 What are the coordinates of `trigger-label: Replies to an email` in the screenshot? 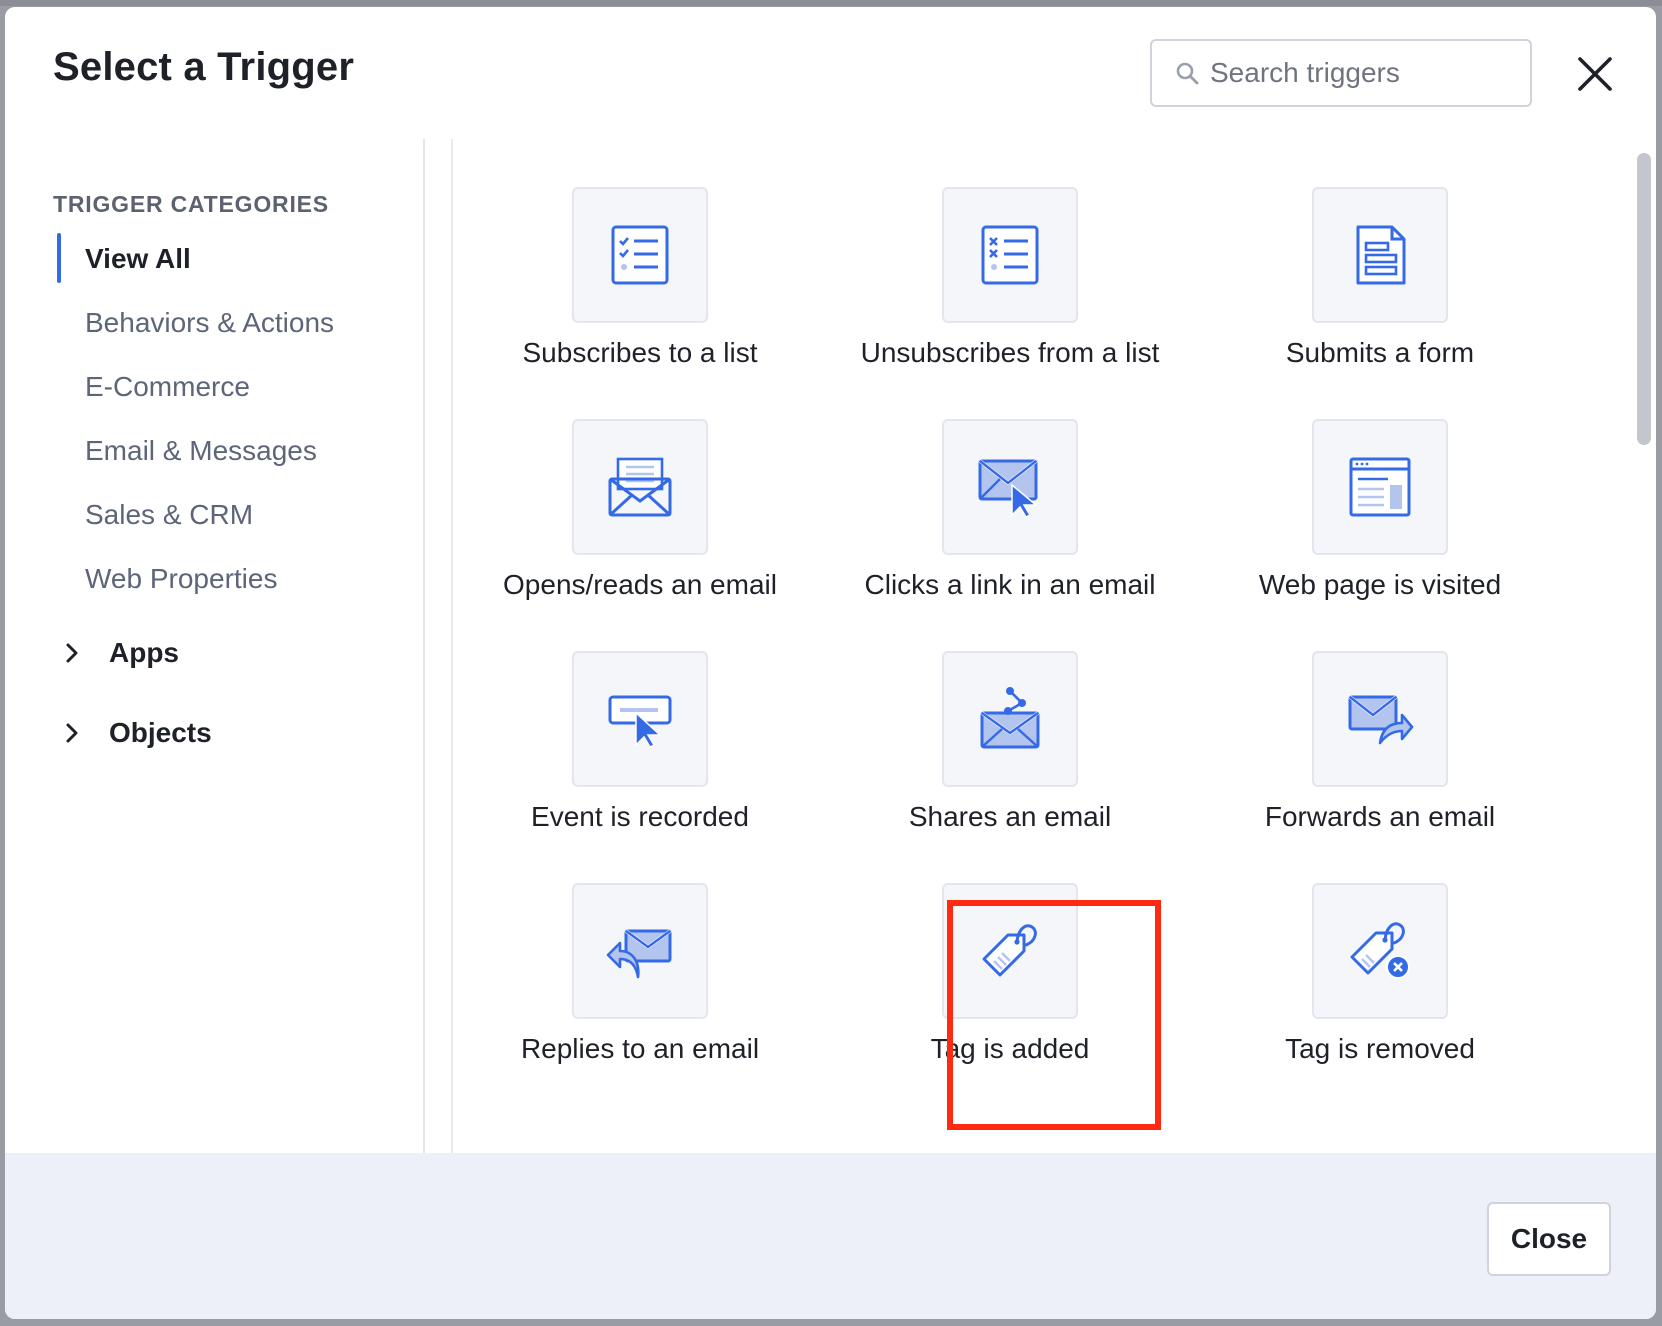 It's located at (640, 1048).